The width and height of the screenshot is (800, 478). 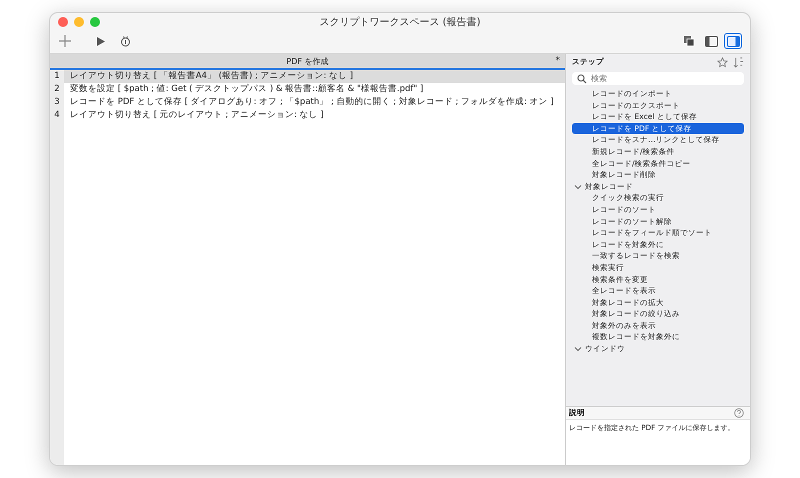 What do you see at coordinates (65, 41) in the screenshot?
I see `add-icon` at bounding box center [65, 41].